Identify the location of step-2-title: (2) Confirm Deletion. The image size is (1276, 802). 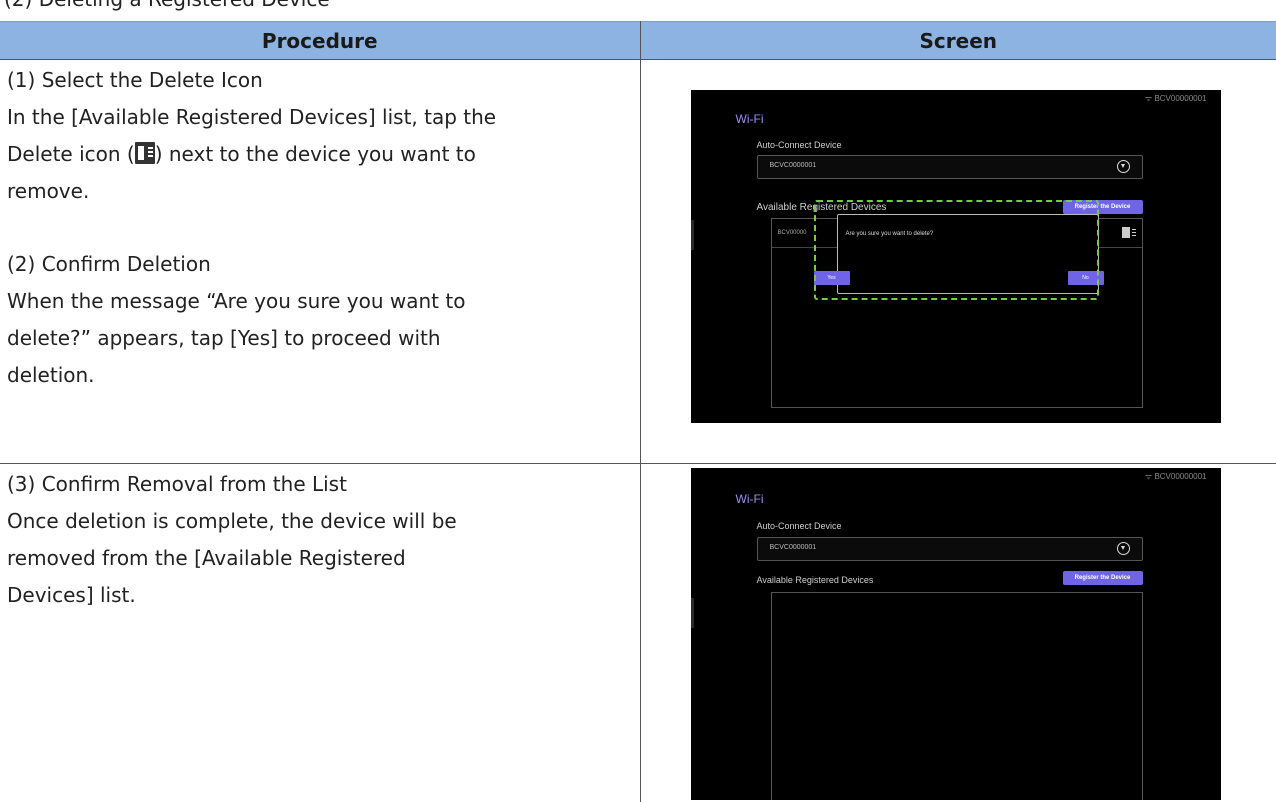
(323, 264).